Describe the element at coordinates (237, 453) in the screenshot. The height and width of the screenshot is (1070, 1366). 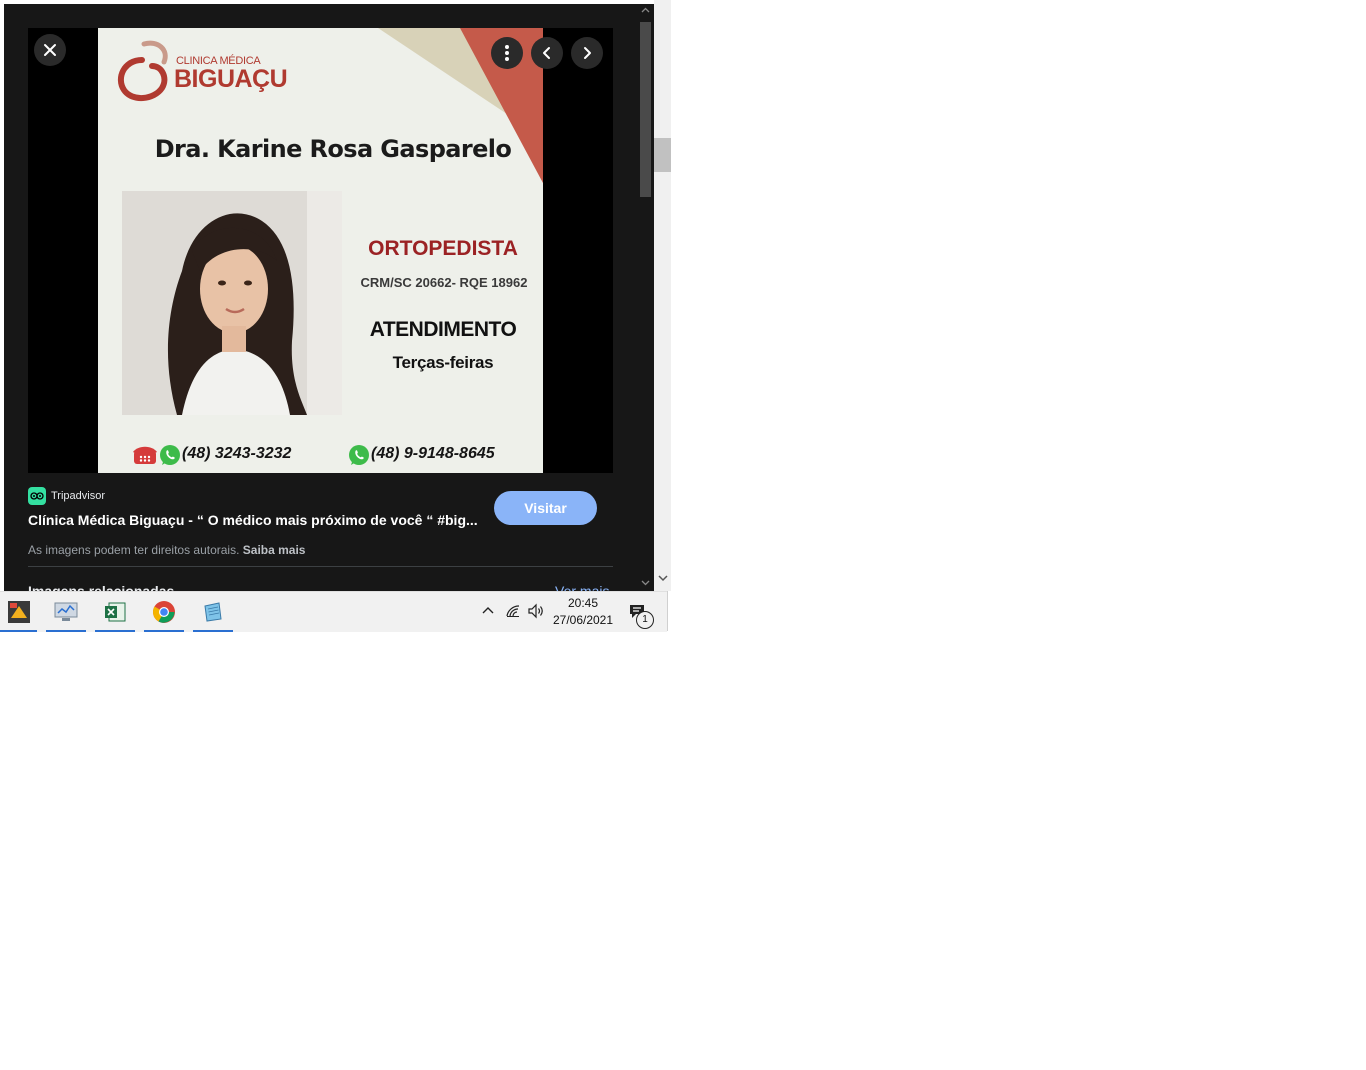
I see `phone-number-1: (48) 3243-3232` at that location.